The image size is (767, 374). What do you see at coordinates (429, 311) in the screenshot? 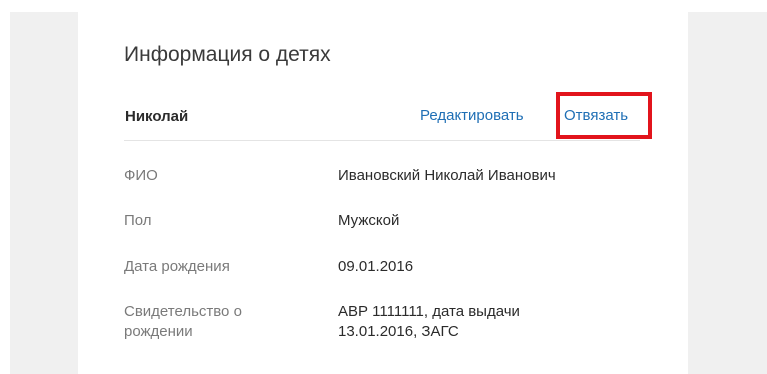
I see `field-value-certificate-line1: АВР 1111111, дата выдачи` at bounding box center [429, 311].